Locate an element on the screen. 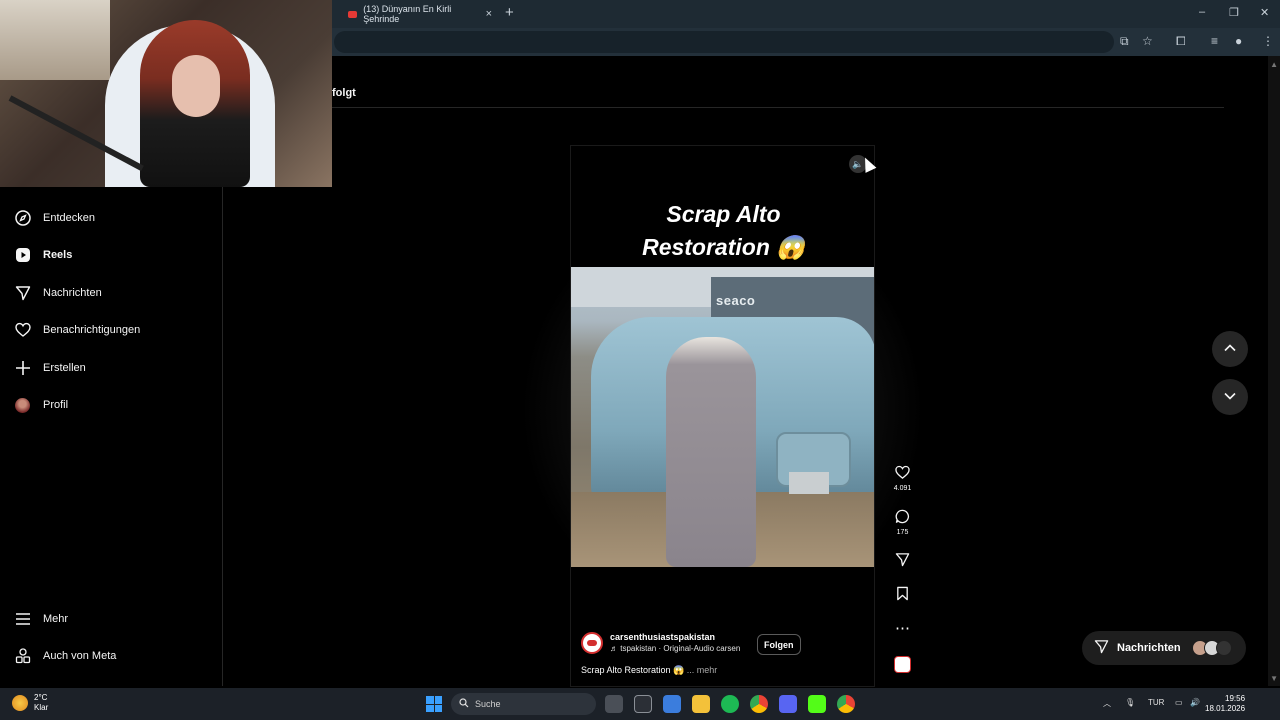 The height and width of the screenshot is (720, 1280). language-indicator: TUR is located at coordinates (1156, 702).